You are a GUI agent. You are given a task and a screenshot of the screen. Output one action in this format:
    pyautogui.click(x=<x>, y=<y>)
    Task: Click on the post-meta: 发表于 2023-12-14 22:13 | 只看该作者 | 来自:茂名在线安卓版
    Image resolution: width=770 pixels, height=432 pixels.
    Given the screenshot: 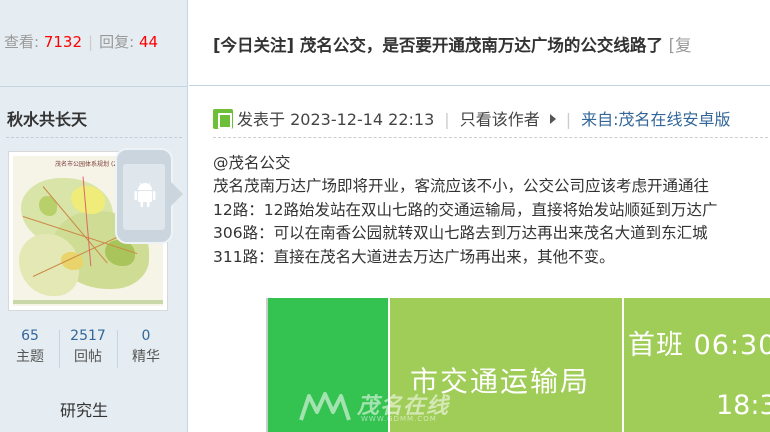 What is the action you would take?
    pyautogui.click(x=472, y=118)
    